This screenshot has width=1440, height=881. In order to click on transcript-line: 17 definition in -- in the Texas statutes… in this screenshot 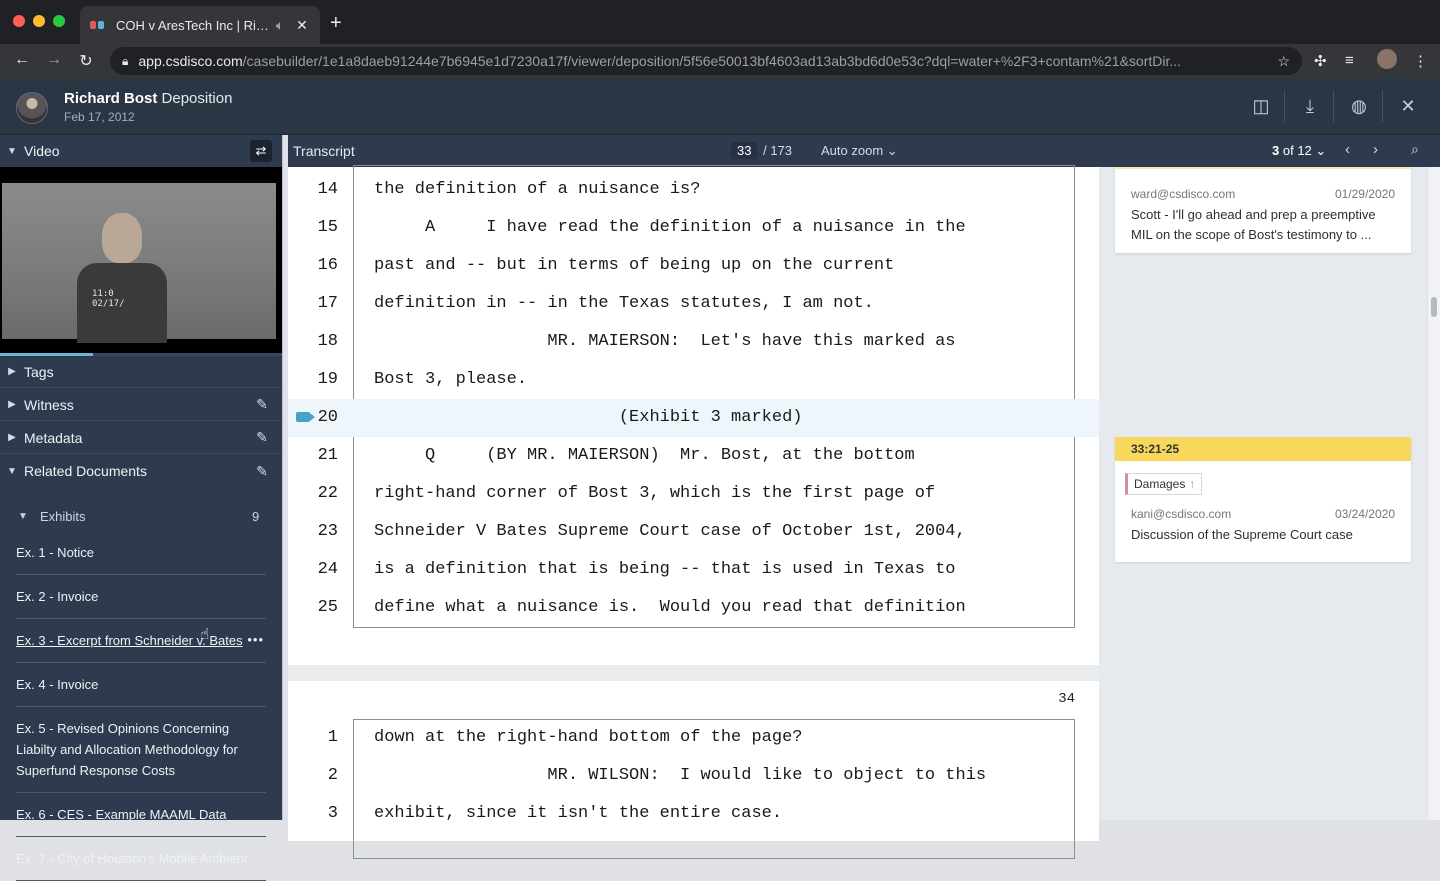, I will do `click(693, 304)`.